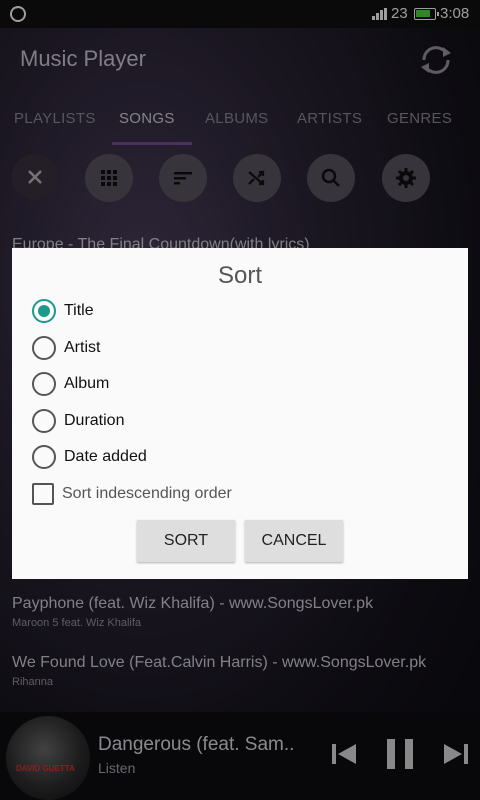  What do you see at coordinates (94, 420) in the screenshot?
I see `option-label: Duration` at bounding box center [94, 420].